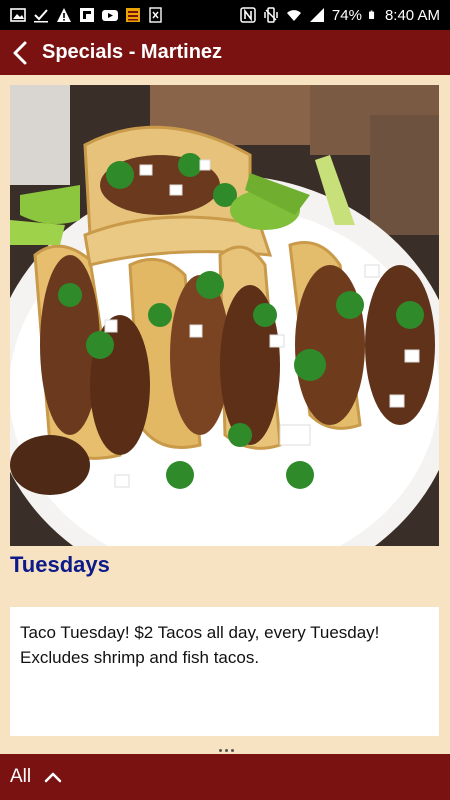 This screenshot has width=450, height=800. Describe the element at coordinates (60, 564) in the screenshot. I see `special-day-heading: Tuesdays` at that location.